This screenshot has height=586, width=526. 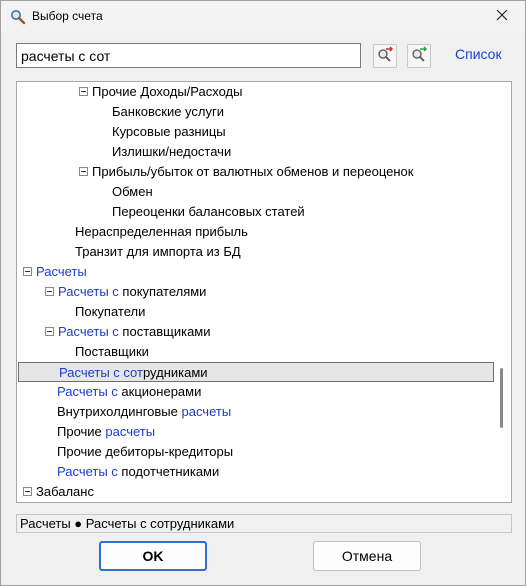 What do you see at coordinates (501, 398) in the screenshot?
I see `scrollbar-thumb` at bounding box center [501, 398].